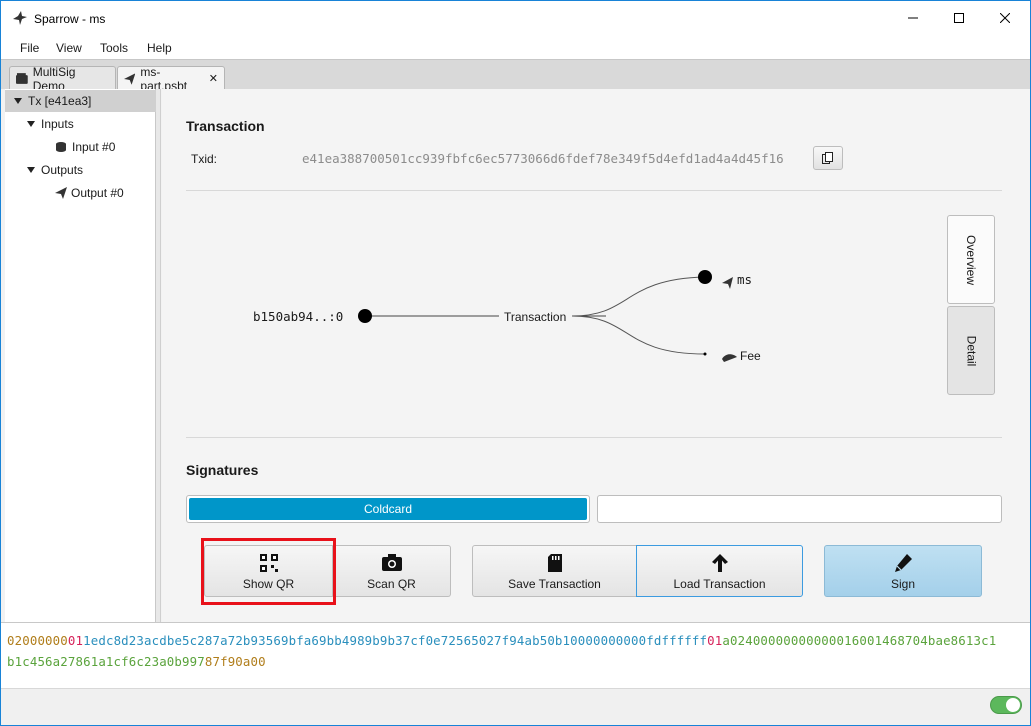 The width and height of the screenshot is (1031, 726). I want to click on minimize-icon, so click(913, 18).